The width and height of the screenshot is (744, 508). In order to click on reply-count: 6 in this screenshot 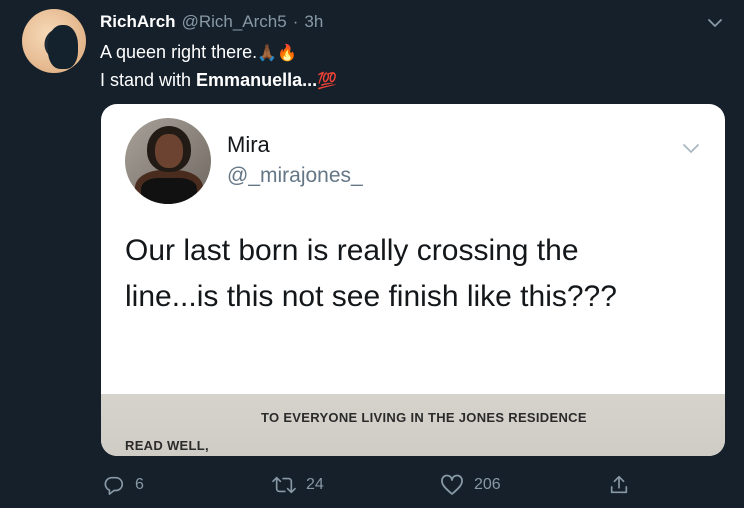, I will do `click(139, 484)`.